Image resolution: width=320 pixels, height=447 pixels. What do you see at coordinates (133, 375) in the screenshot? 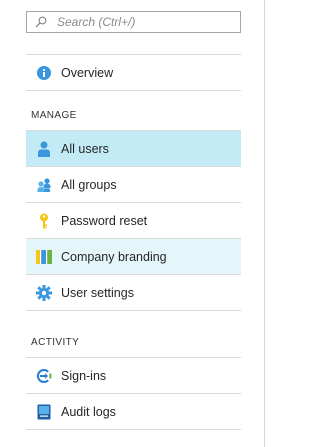
I see `nav-item-sign-ins: Sign-ins` at bounding box center [133, 375].